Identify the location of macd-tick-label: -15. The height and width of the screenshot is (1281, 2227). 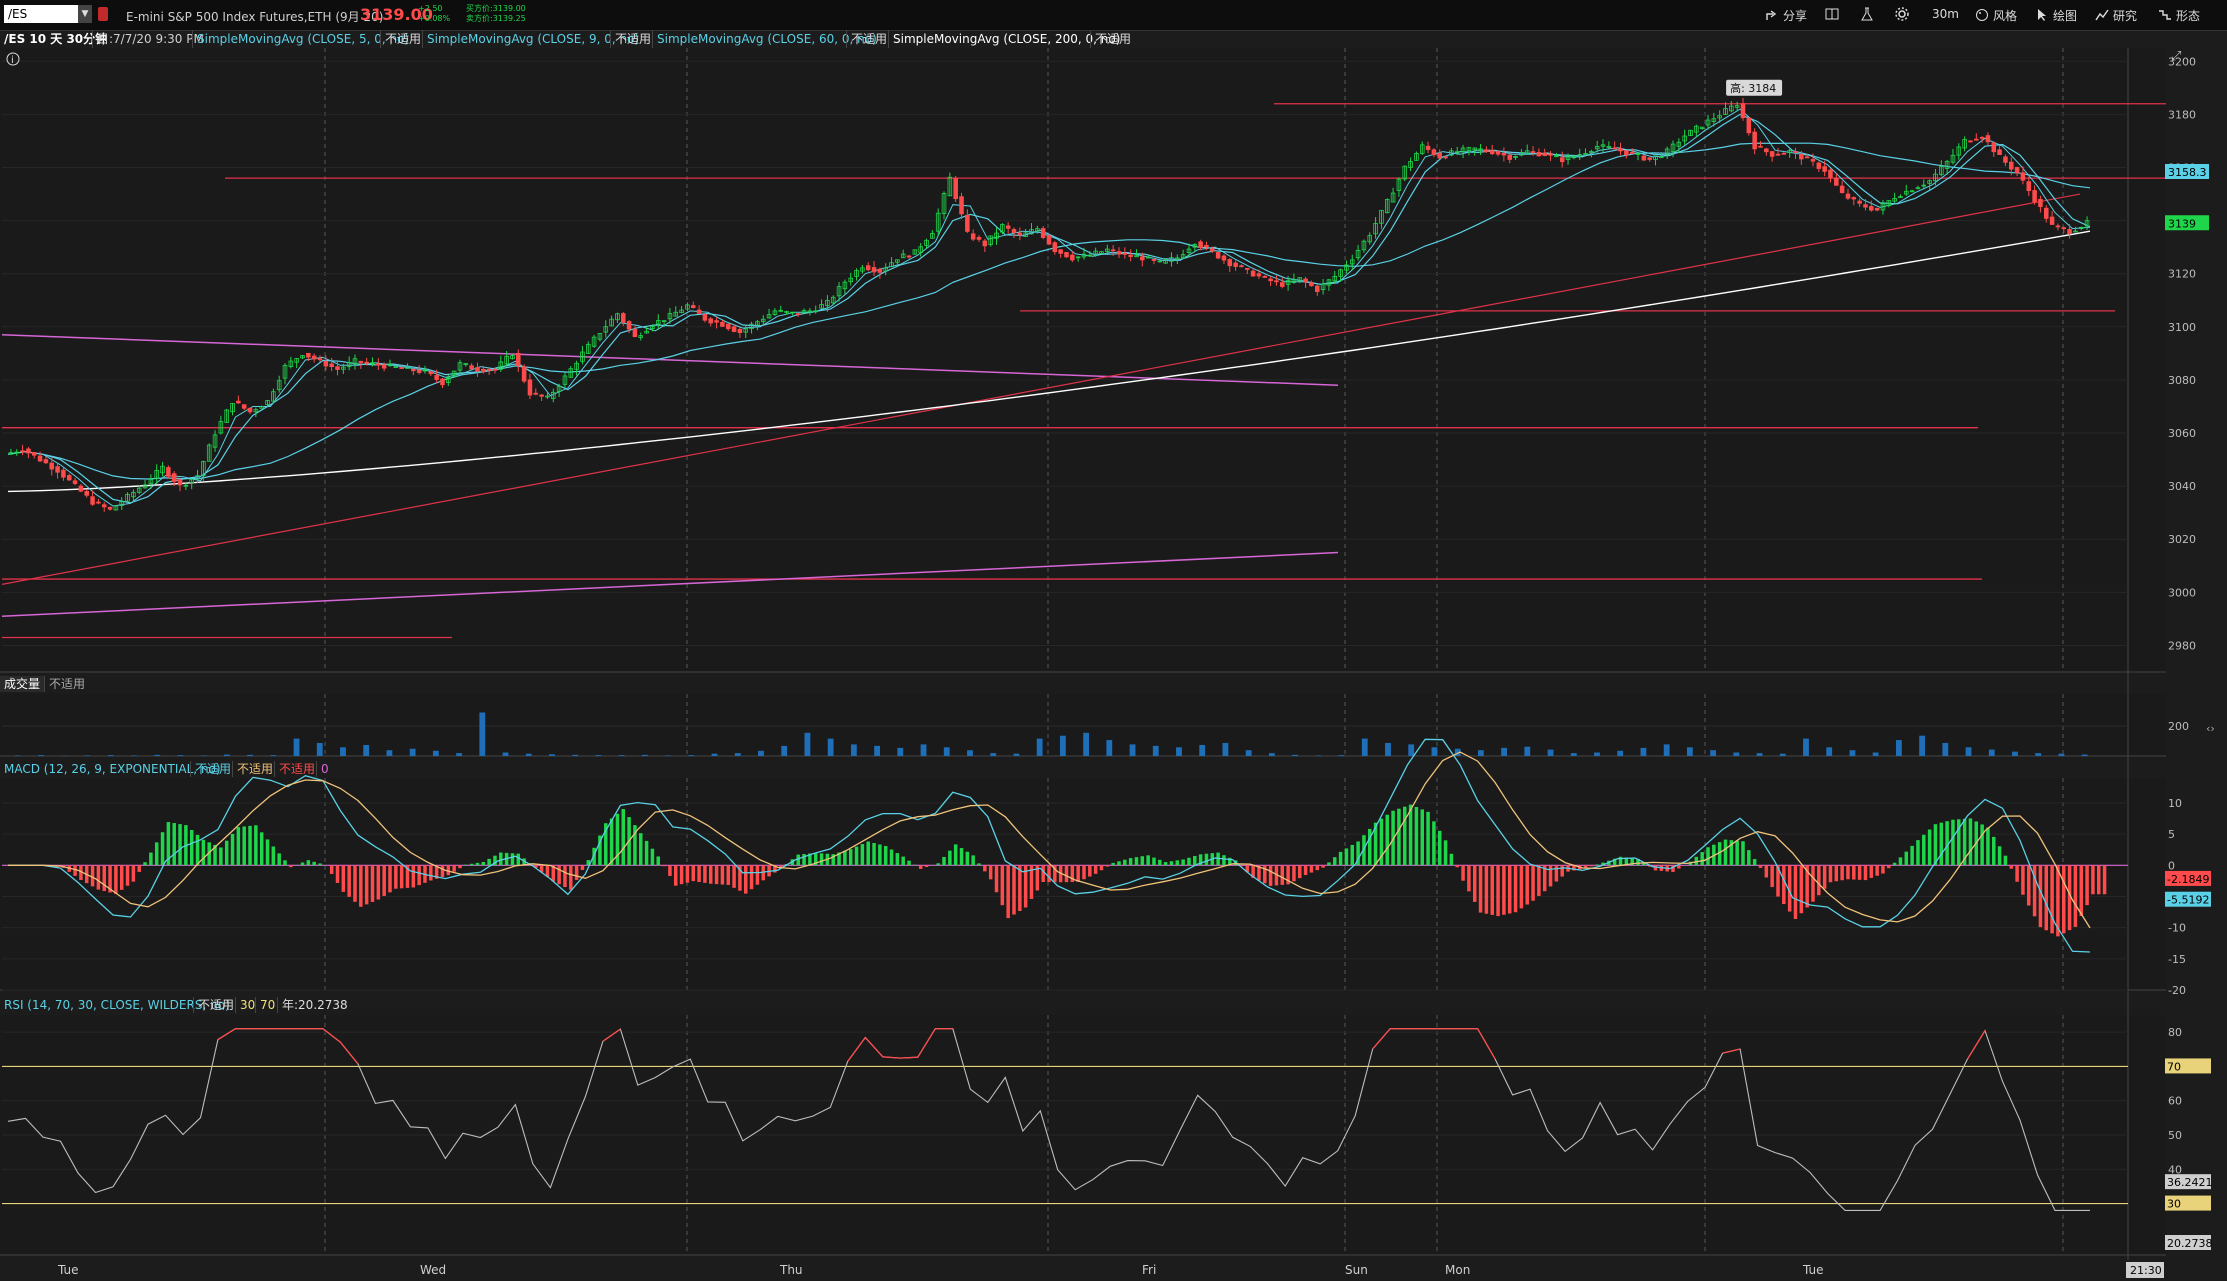
(2177, 959).